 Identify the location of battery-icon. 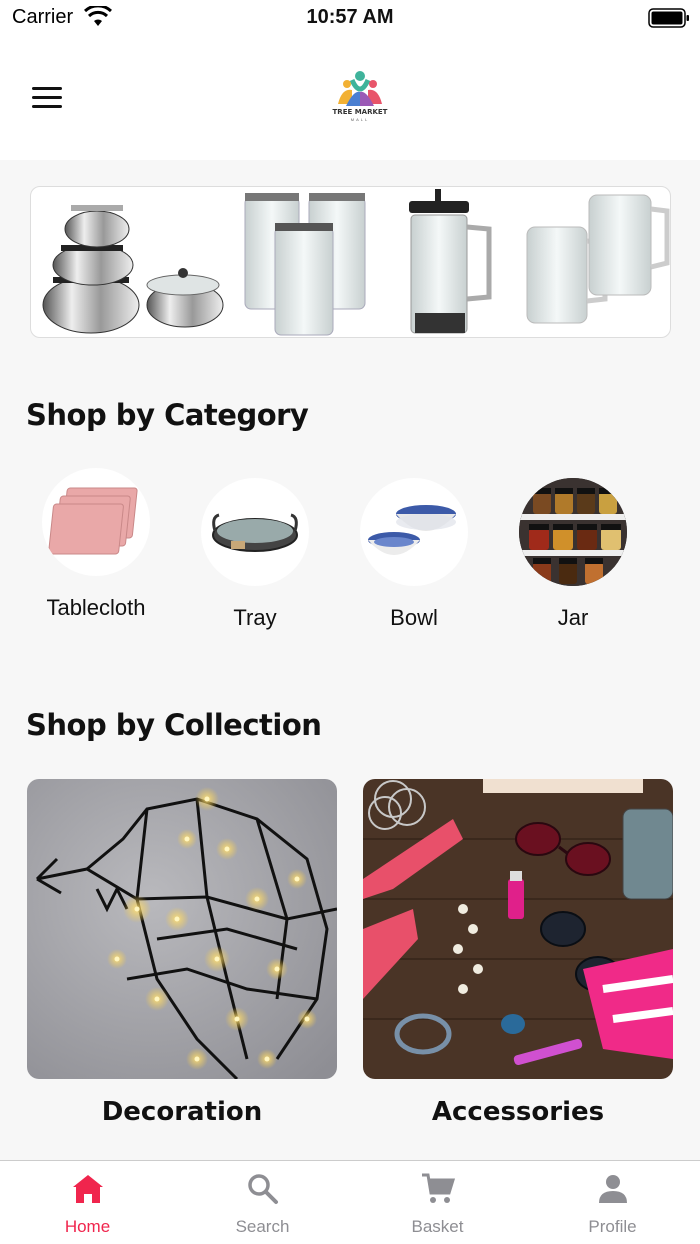
(668, 18).